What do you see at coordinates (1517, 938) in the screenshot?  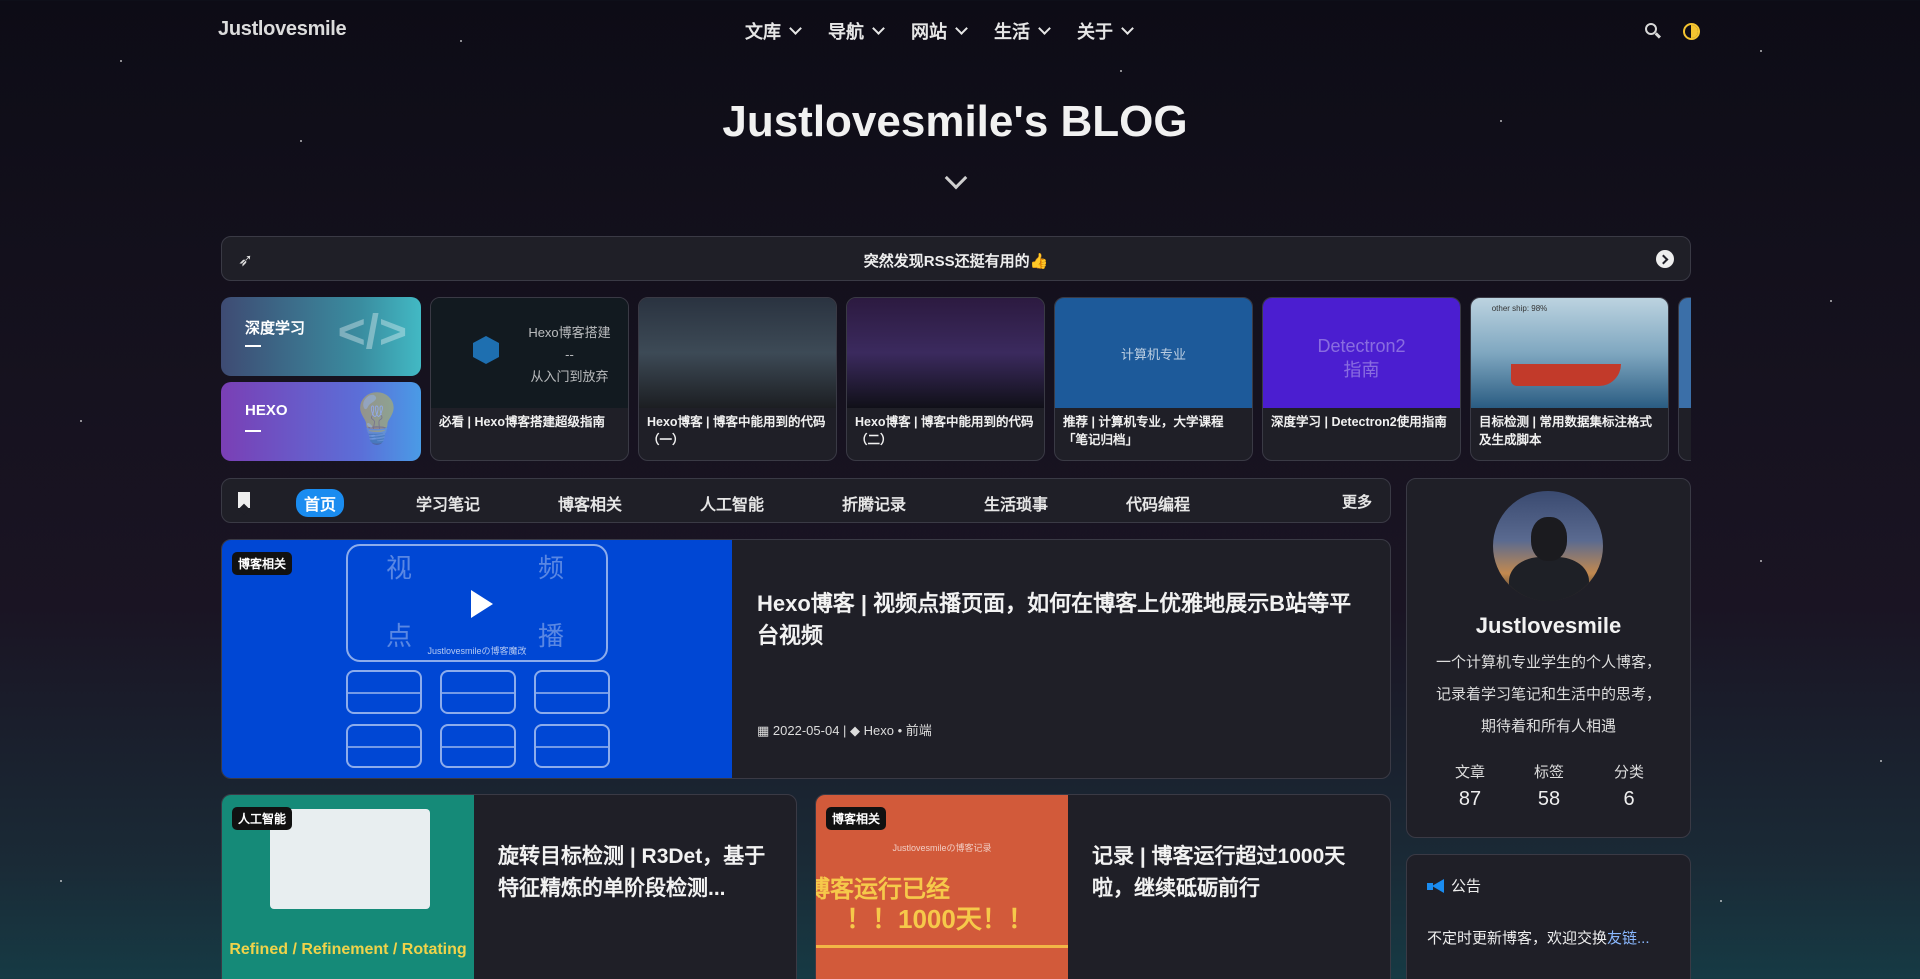 I see `announcement-text: 不定时更新博客，欢迎交换` at bounding box center [1517, 938].